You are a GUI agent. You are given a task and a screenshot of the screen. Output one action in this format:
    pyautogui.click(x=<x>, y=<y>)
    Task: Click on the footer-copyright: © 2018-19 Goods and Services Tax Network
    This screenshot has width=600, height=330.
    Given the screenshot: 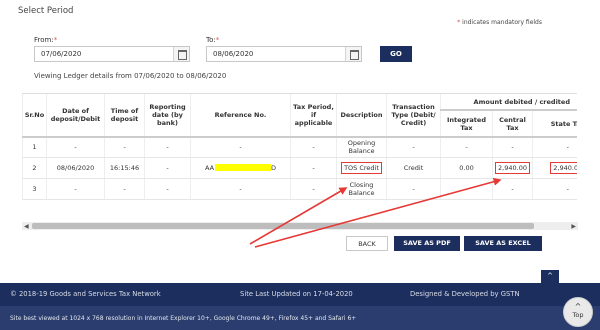 What is the action you would take?
    pyautogui.click(x=85, y=294)
    